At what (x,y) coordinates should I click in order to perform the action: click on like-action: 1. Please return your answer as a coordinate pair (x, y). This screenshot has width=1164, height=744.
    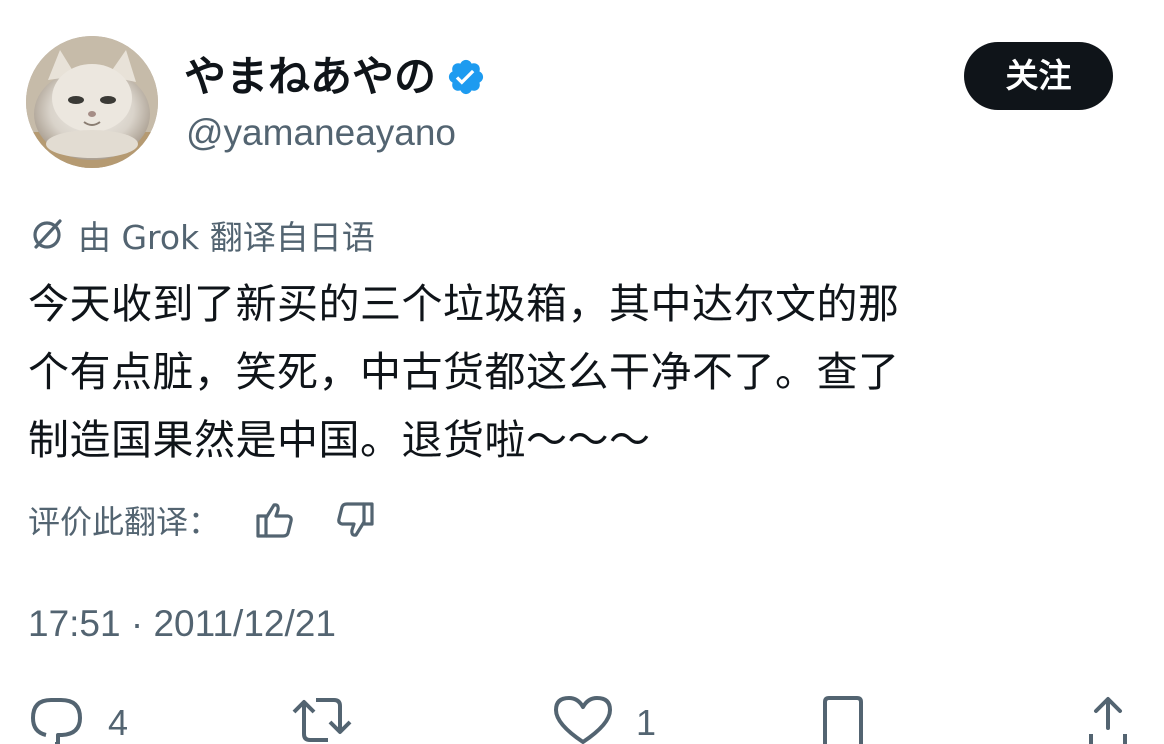
    Looking at the image, I should click on (604, 719).